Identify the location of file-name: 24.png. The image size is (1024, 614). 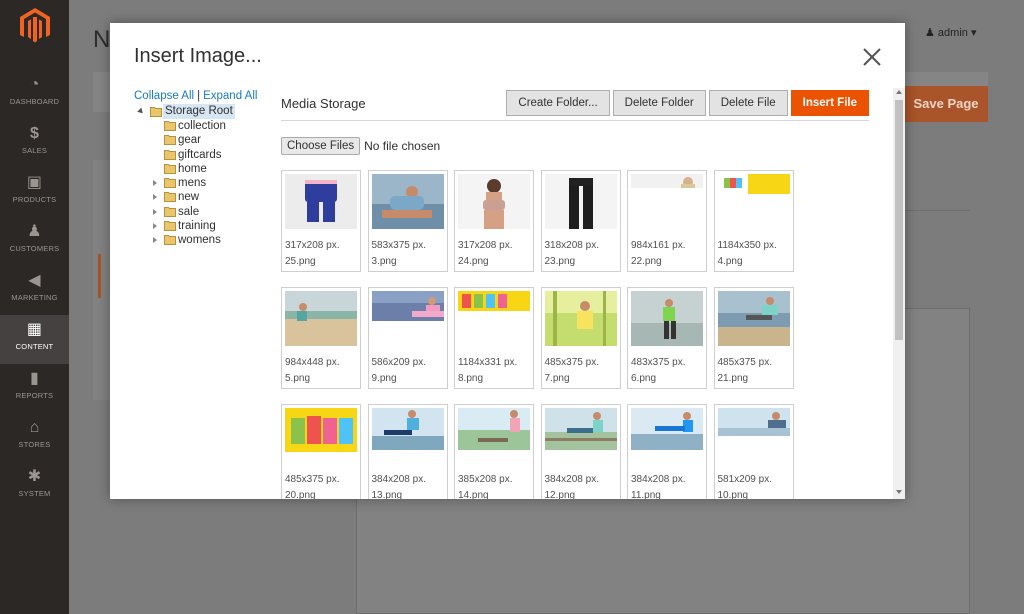
(473, 261).